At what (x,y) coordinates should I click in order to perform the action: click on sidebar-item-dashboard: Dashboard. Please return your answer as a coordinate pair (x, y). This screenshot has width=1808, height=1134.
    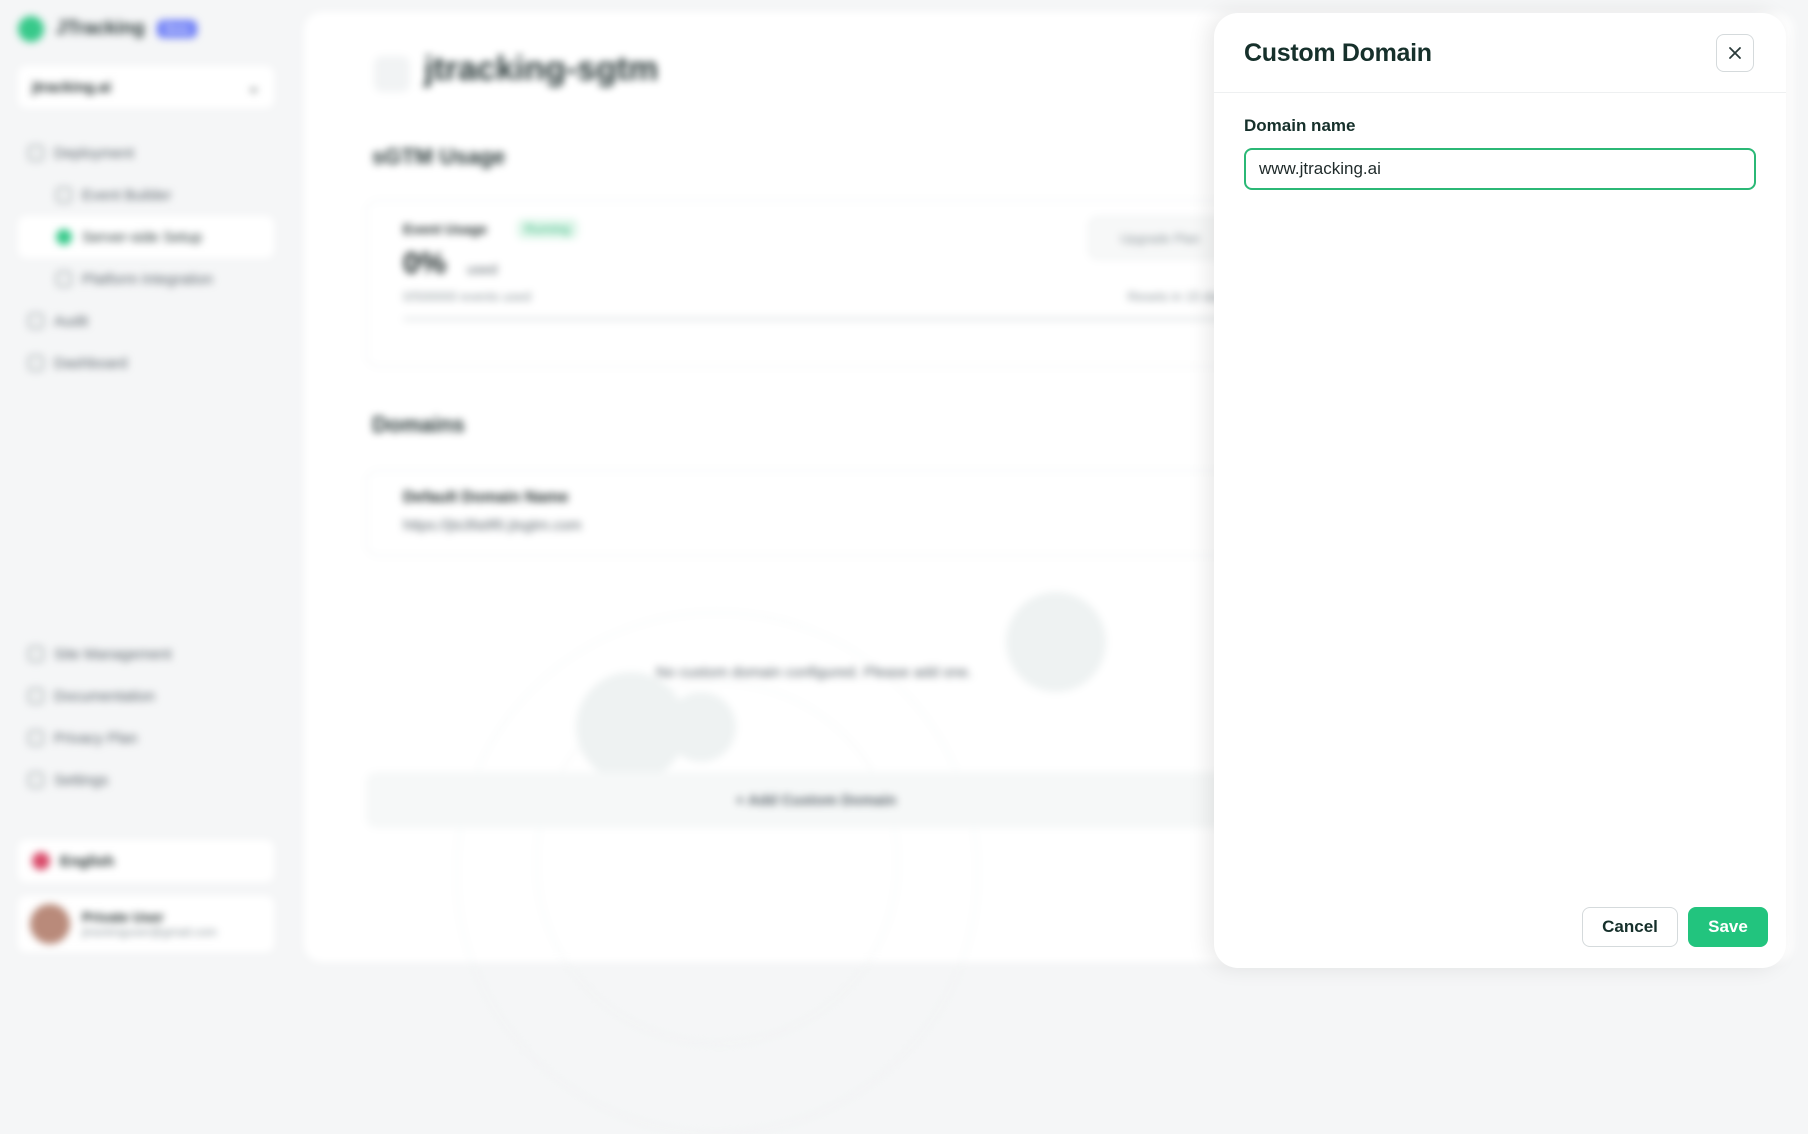
    Looking at the image, I should click on (146, 363).